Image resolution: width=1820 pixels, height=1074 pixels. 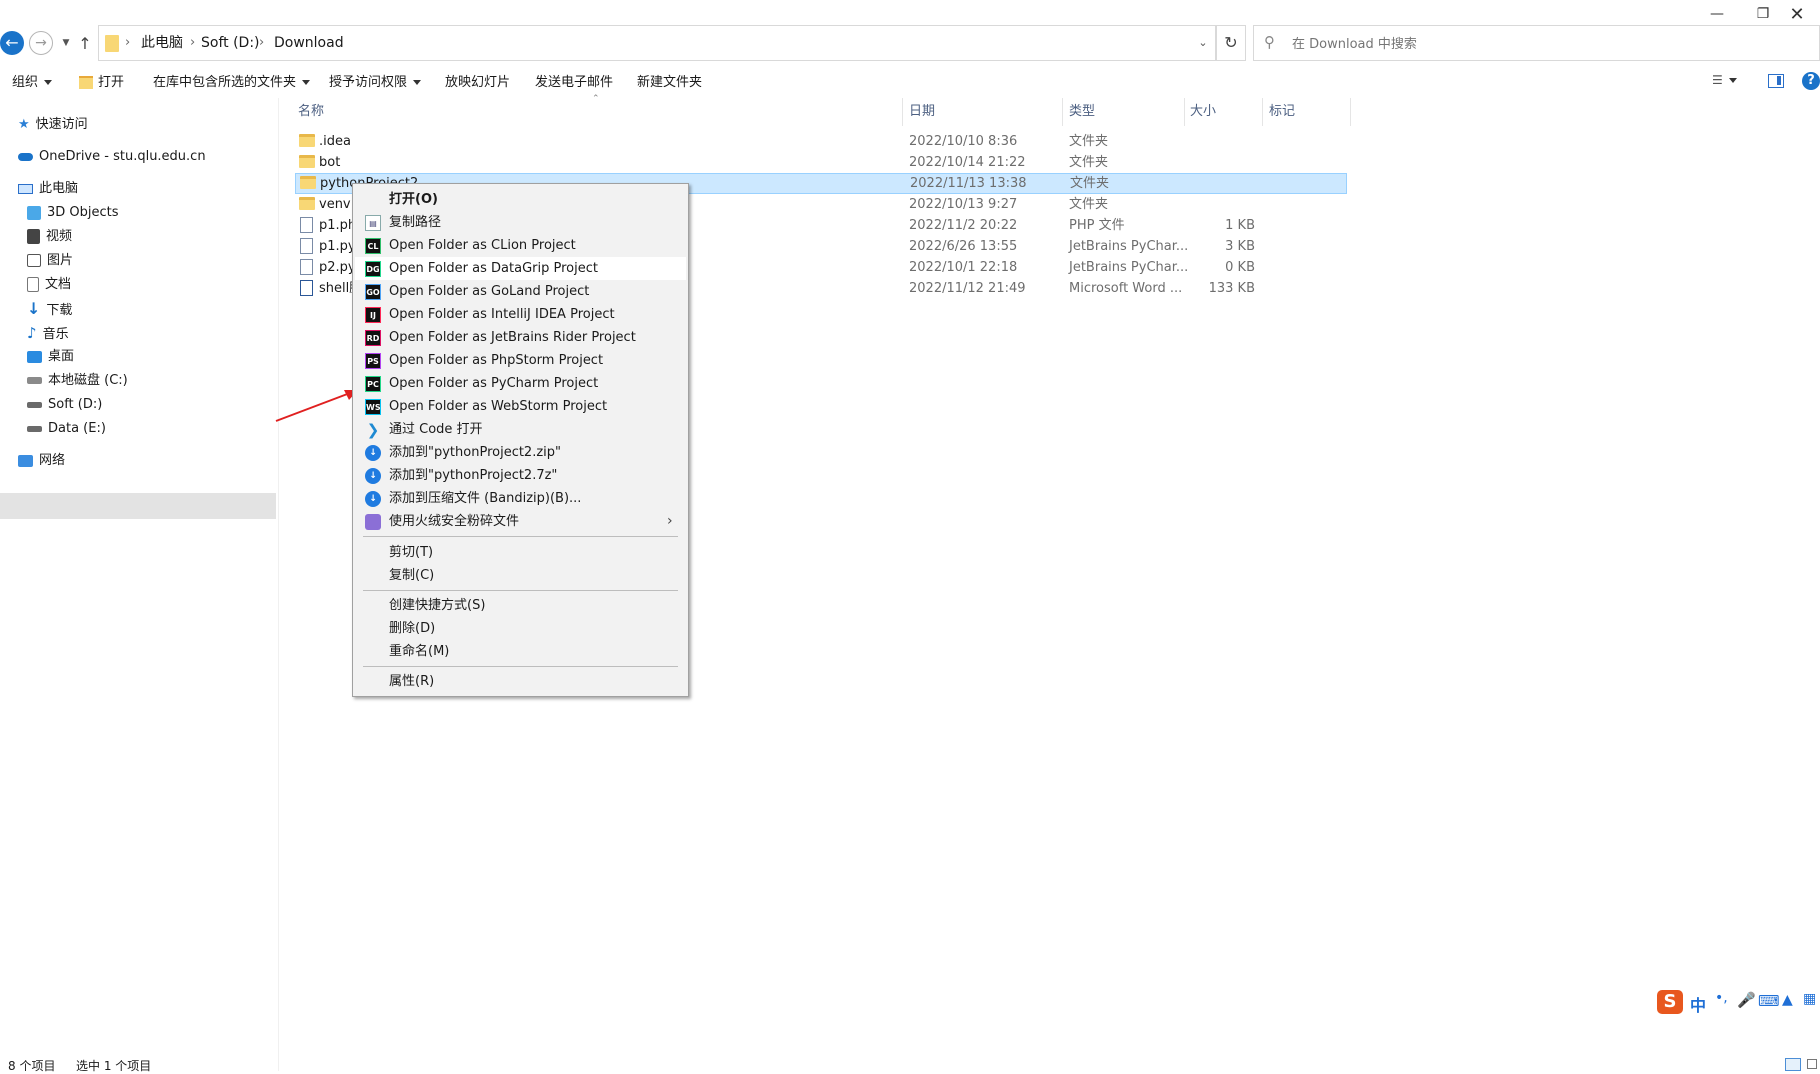 I want to click on column-header-tags: 标记, so click(x=1282, y=112).